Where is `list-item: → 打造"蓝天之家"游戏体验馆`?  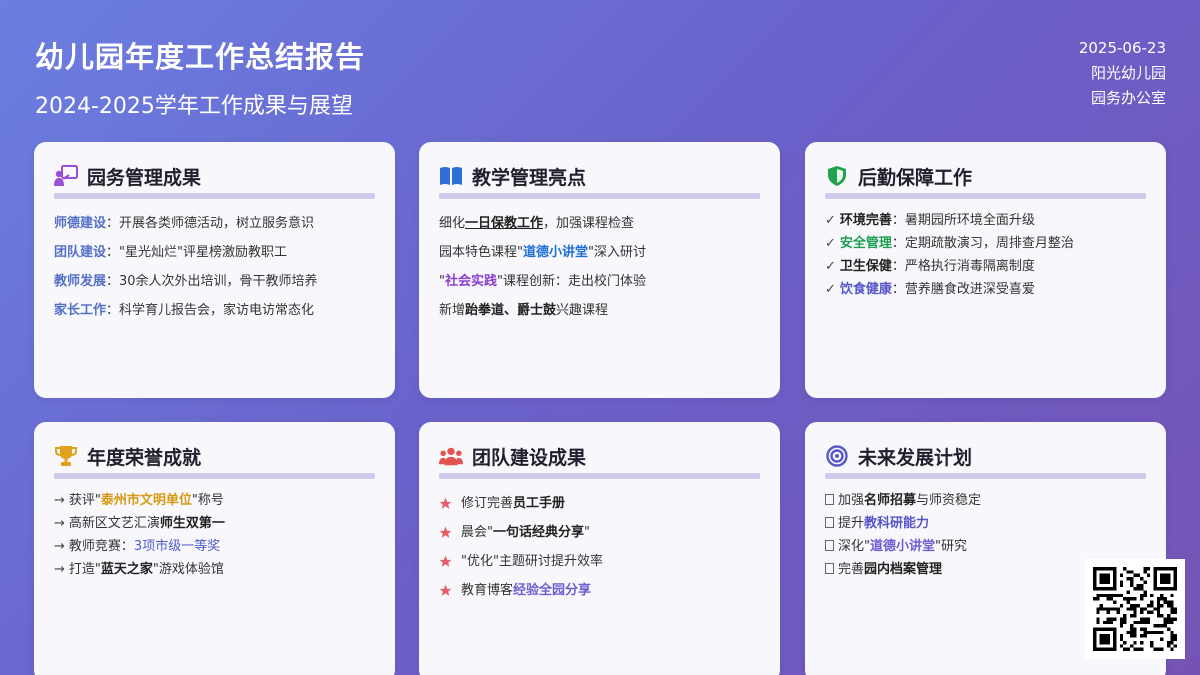 list-item: → 打造"蓝天之家"游戏体验馆 is located at coordinates (139, 569).